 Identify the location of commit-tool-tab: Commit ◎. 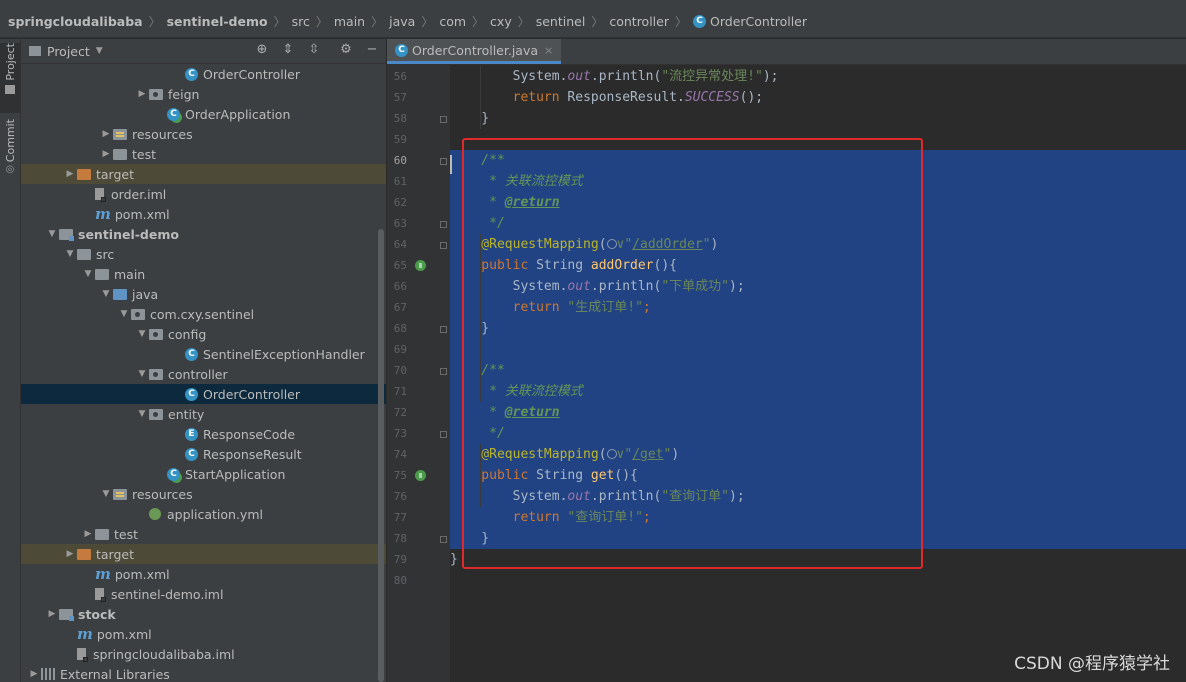
(10, 150).